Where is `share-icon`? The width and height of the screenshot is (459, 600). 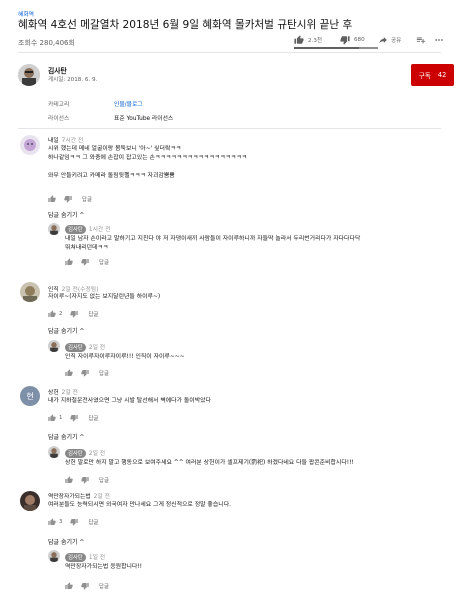
share-icon is located at coordinates (383, 40).